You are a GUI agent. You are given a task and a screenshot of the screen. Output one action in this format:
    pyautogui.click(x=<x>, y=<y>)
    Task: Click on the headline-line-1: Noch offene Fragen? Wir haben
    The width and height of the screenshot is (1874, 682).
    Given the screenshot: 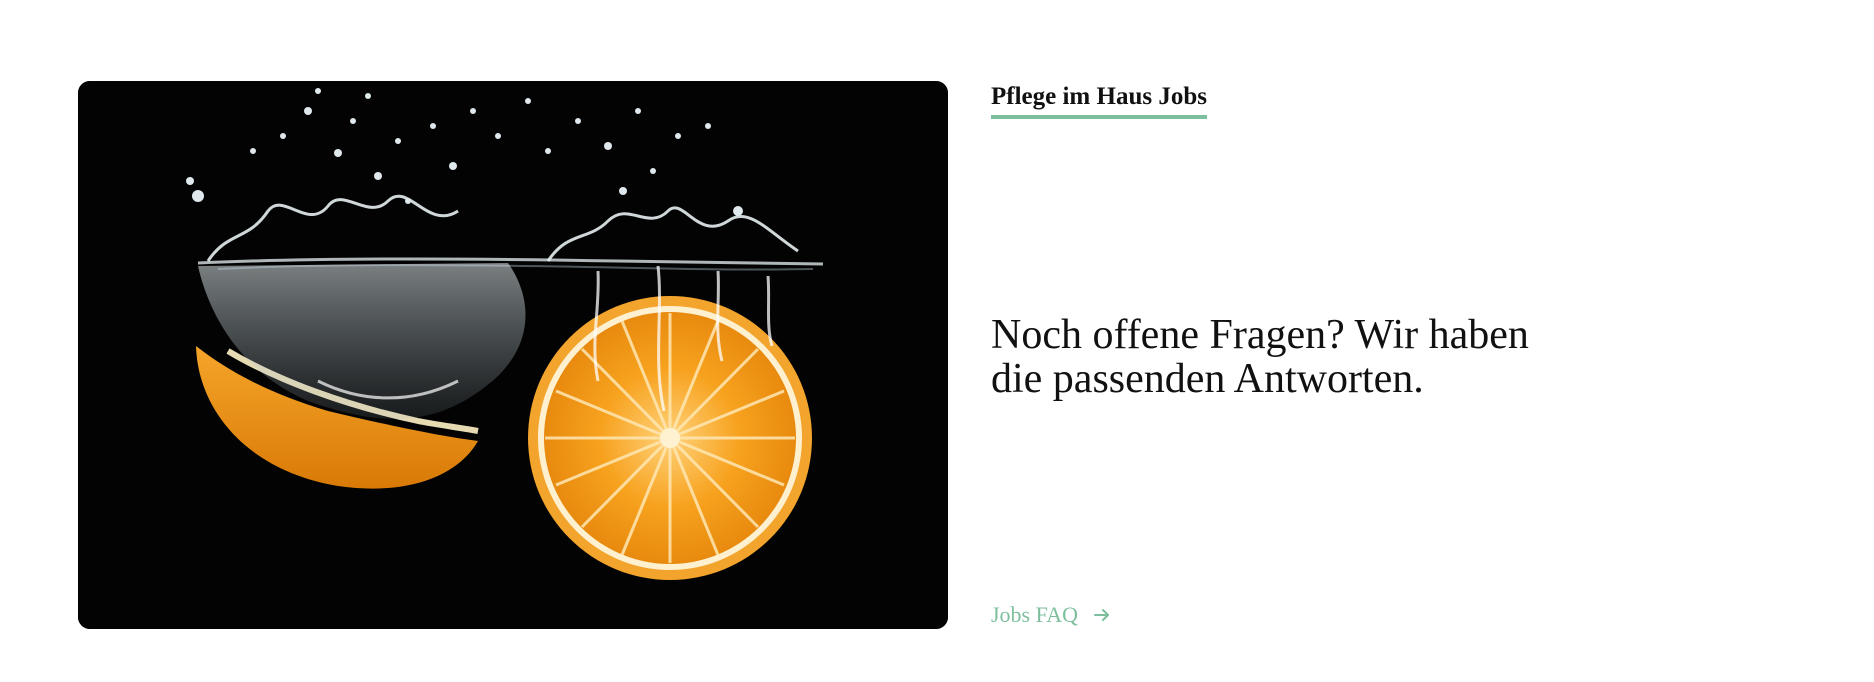 What is the action you would take?
    pyautogui.click(x=1260, y=335)
    